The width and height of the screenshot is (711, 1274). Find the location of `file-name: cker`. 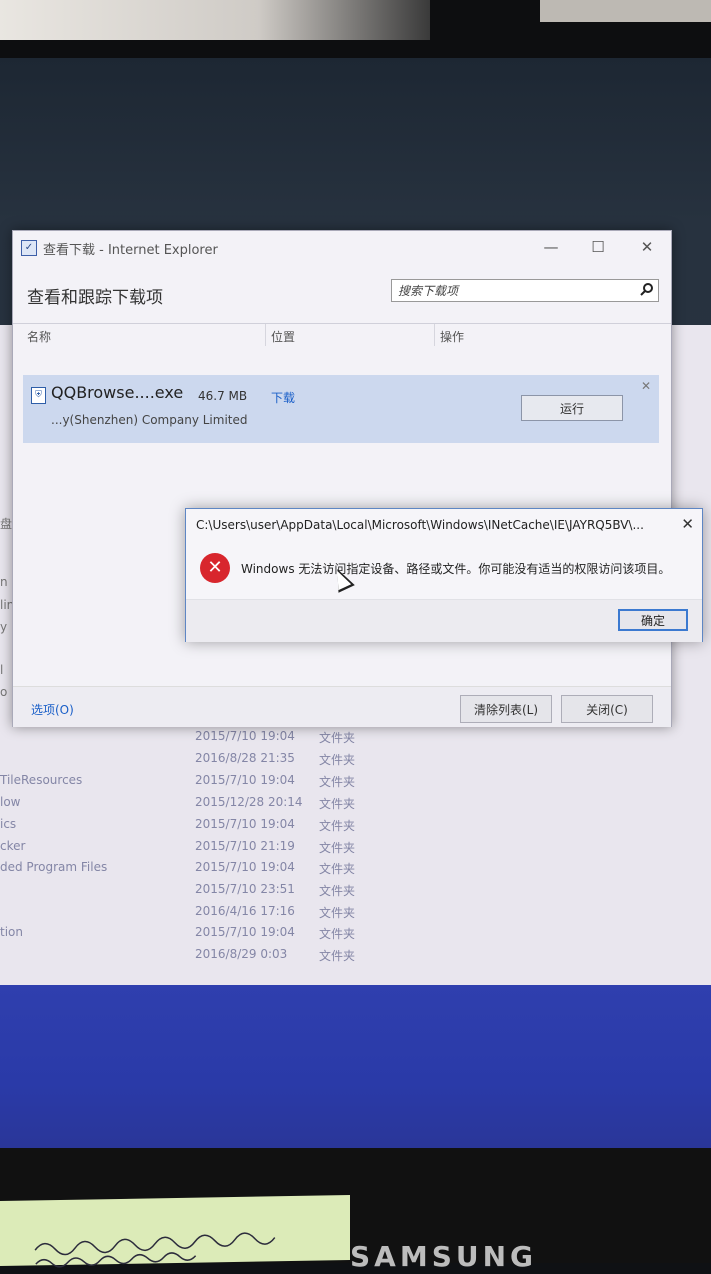

file-name: cker is located at coordinates (13, 846).